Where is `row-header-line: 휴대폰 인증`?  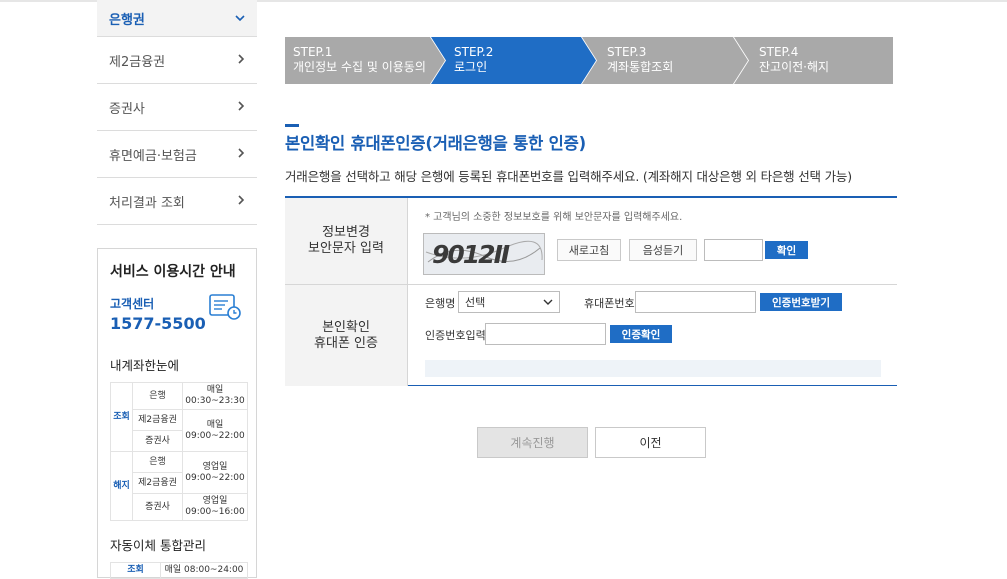 row-header-line: 휴대폰 인증 is located at coordinates (346, 343).